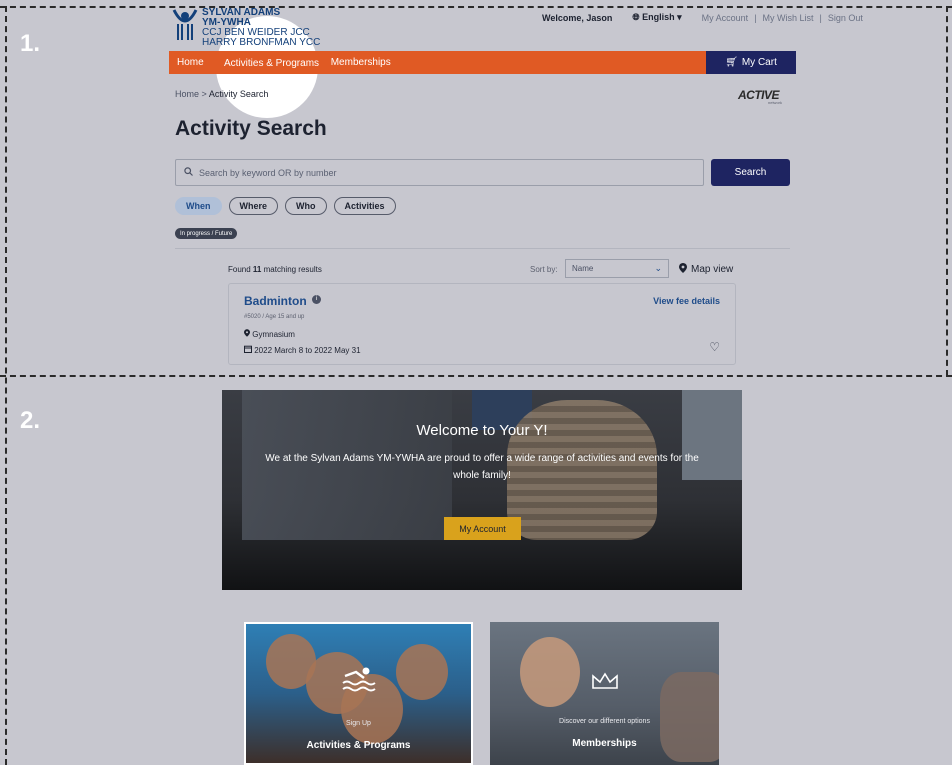 This screenshot has height=765, width=952. I want to click on tile-title: Memberships, so click(604, 743).